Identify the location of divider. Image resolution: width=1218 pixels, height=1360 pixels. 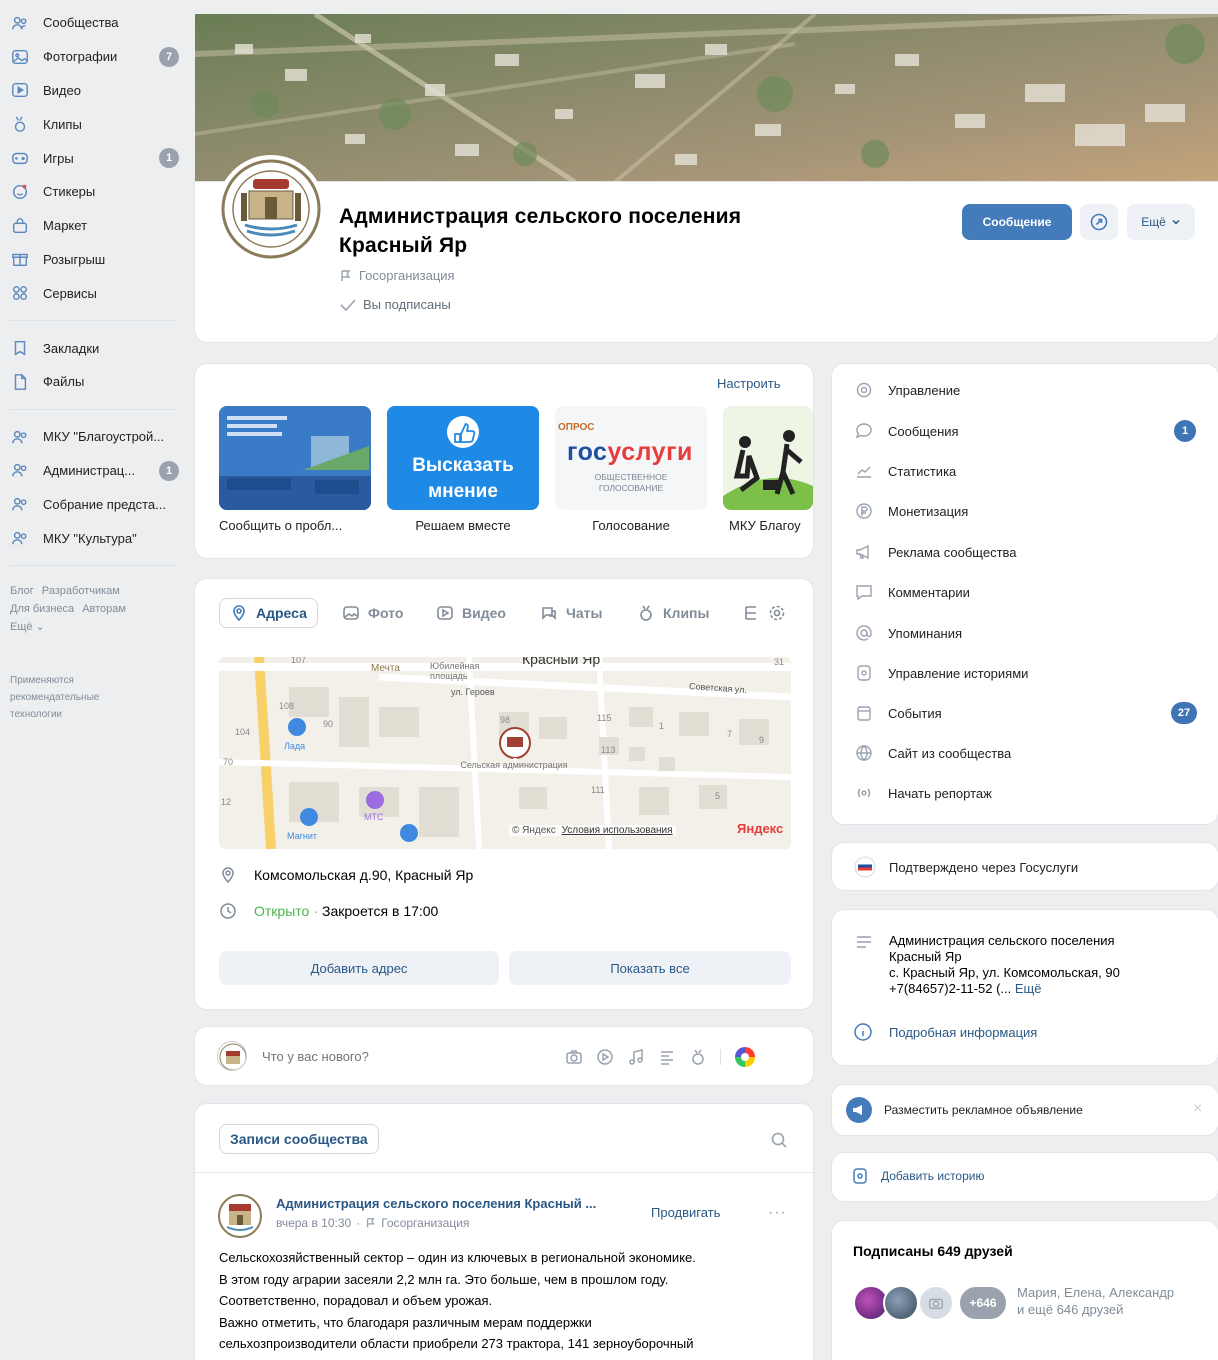
(504, 1172).